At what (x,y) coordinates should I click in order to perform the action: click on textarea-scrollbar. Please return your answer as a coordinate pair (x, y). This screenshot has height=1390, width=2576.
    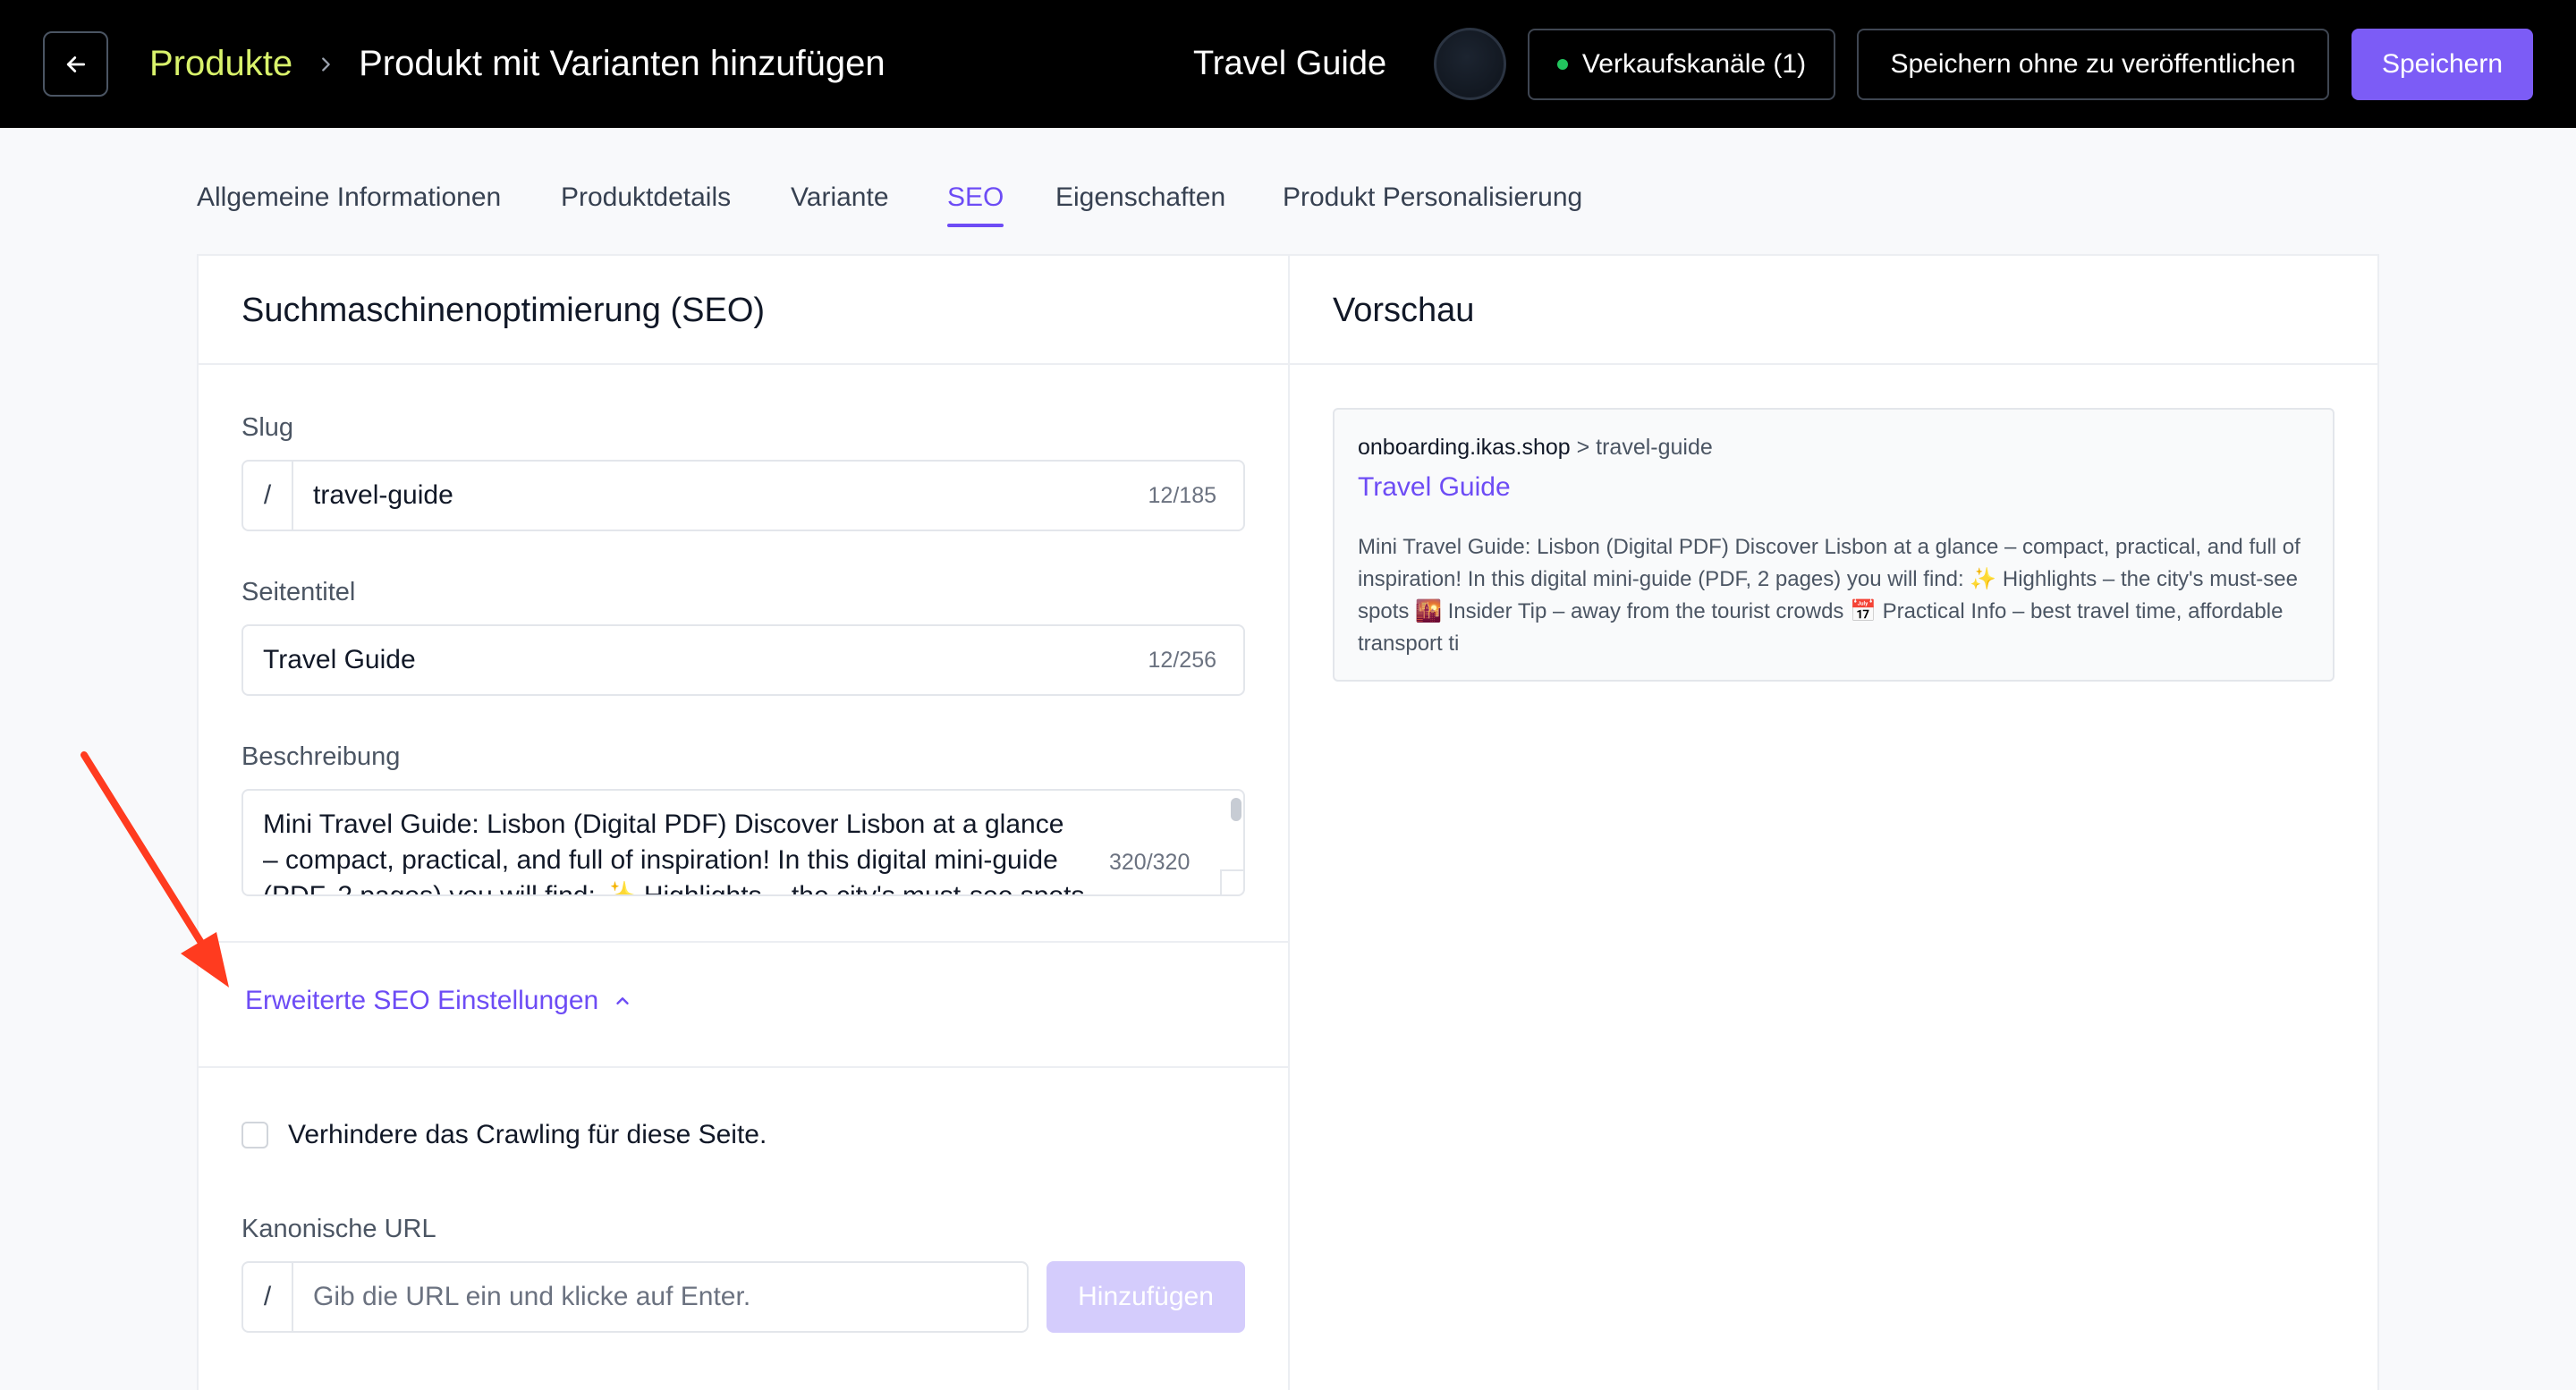
    Looking at the image, I should click on (1236, 809).